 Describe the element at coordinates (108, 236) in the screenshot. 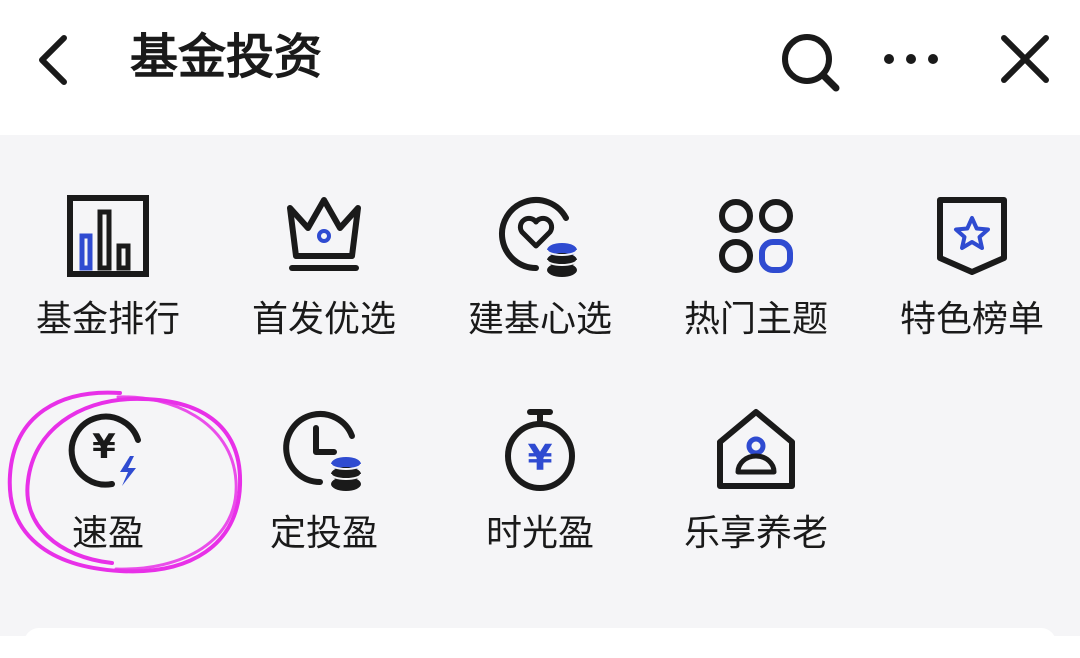

I see `bar-chart-icon` at that location.